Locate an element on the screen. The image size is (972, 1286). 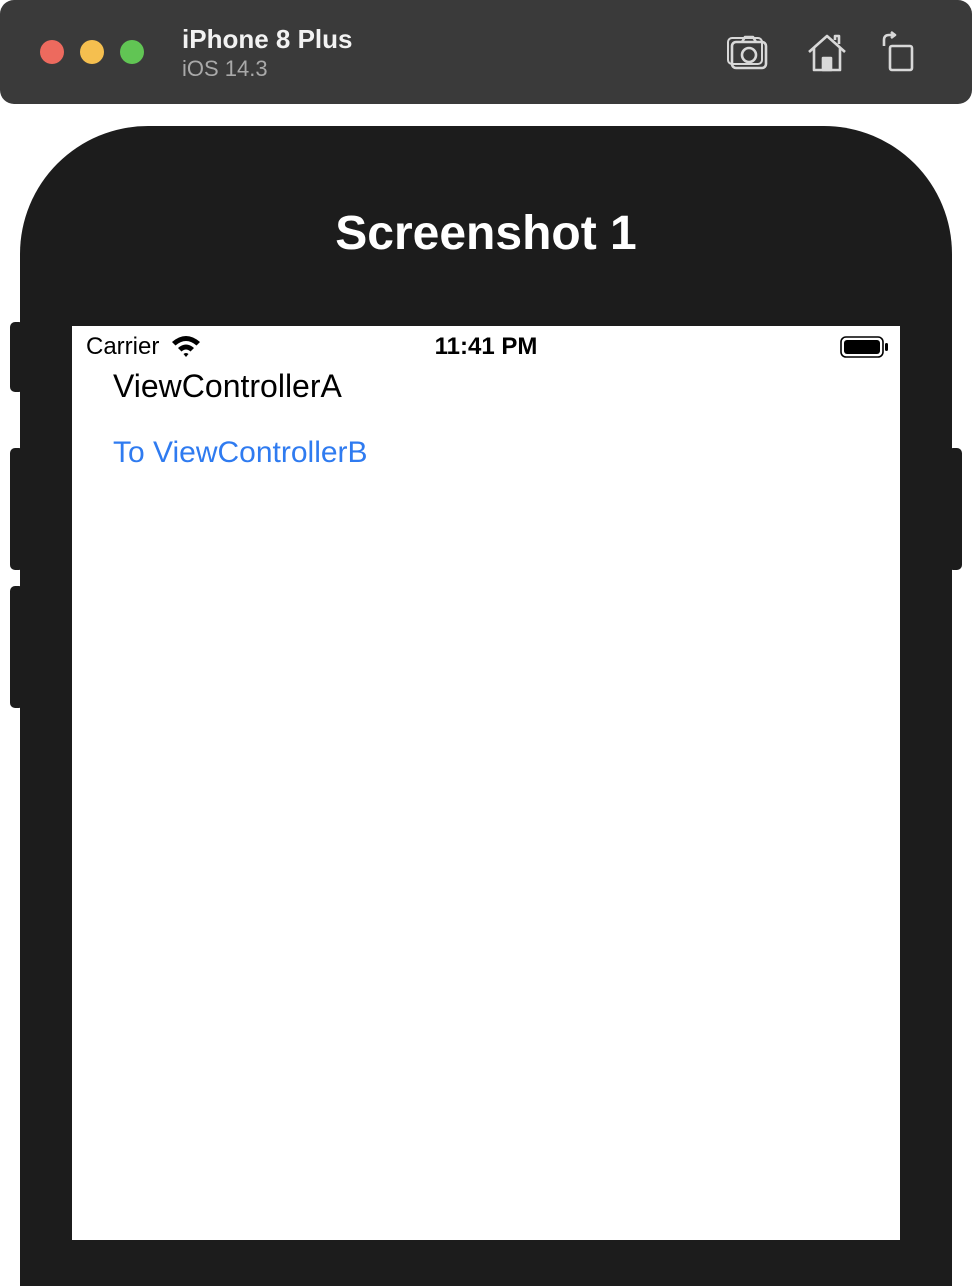
battery-icon is located at coordinates (864, 347).